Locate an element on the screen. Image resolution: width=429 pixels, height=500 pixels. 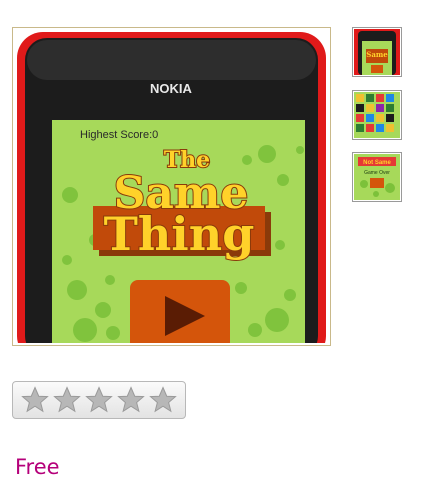
star-rating is located at coordinates (99, 400).